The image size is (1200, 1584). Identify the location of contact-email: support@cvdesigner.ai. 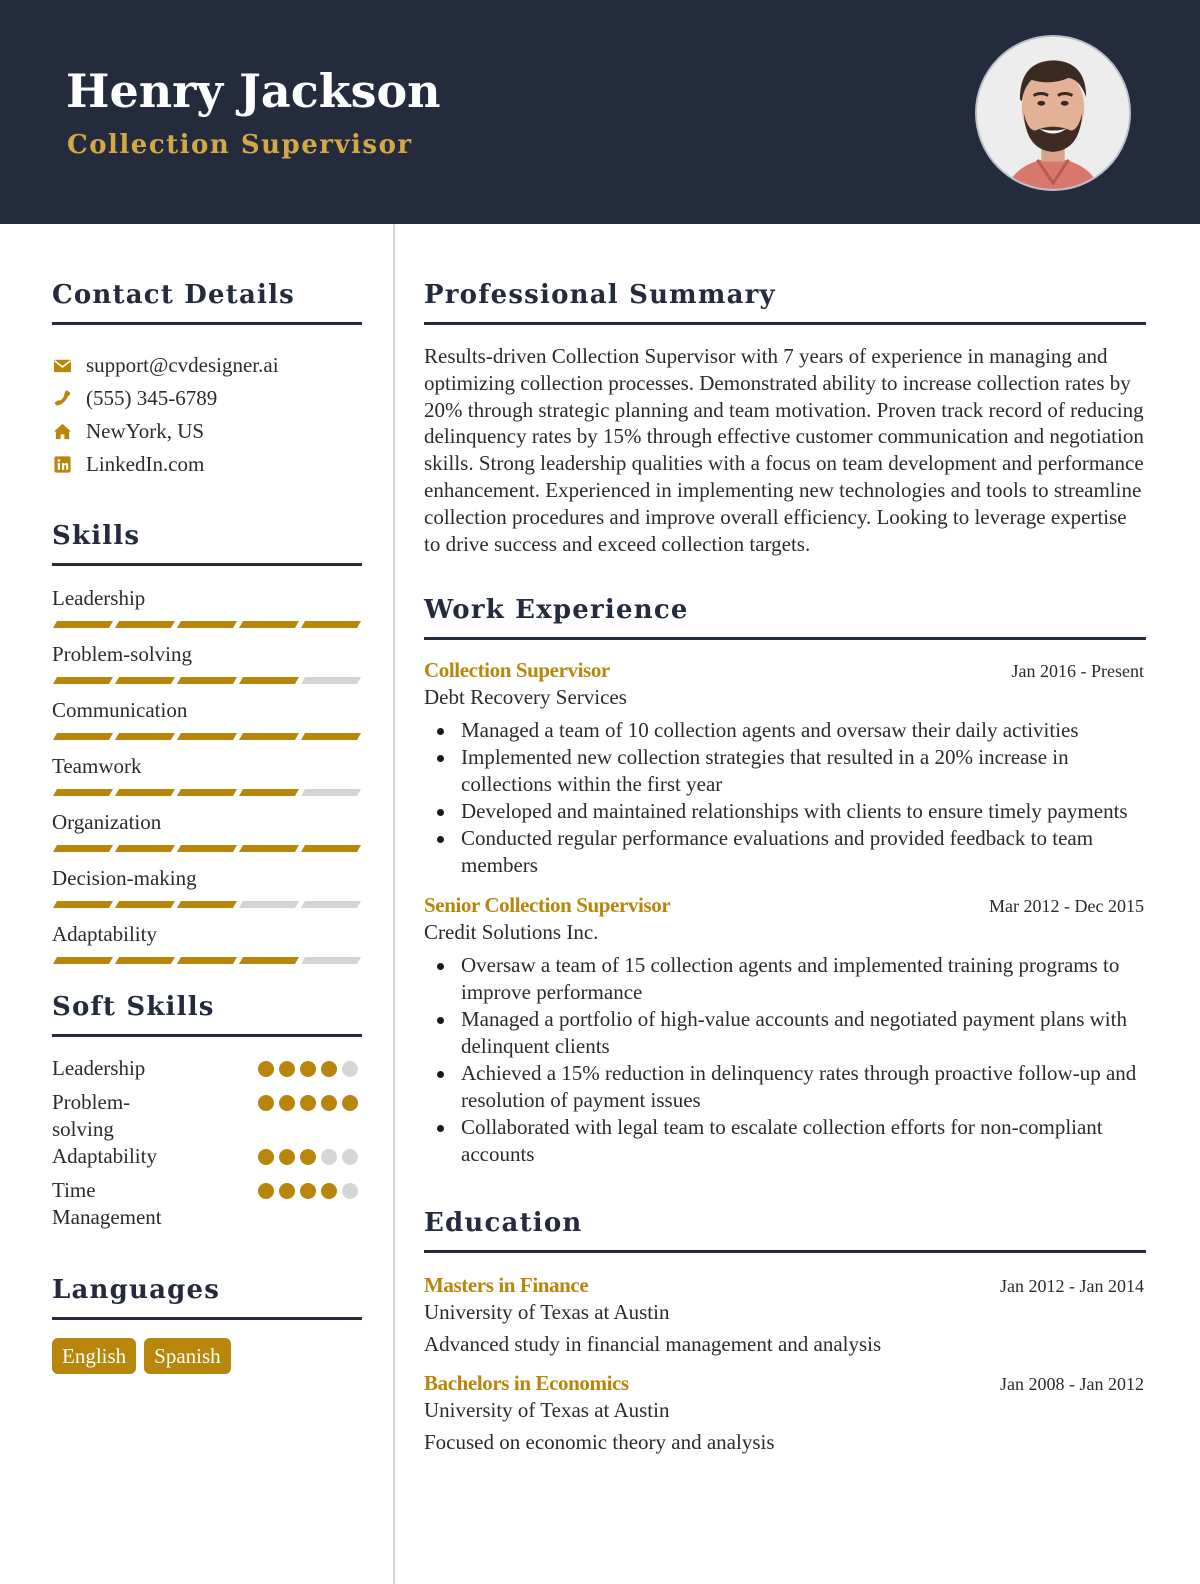
(207, 365).